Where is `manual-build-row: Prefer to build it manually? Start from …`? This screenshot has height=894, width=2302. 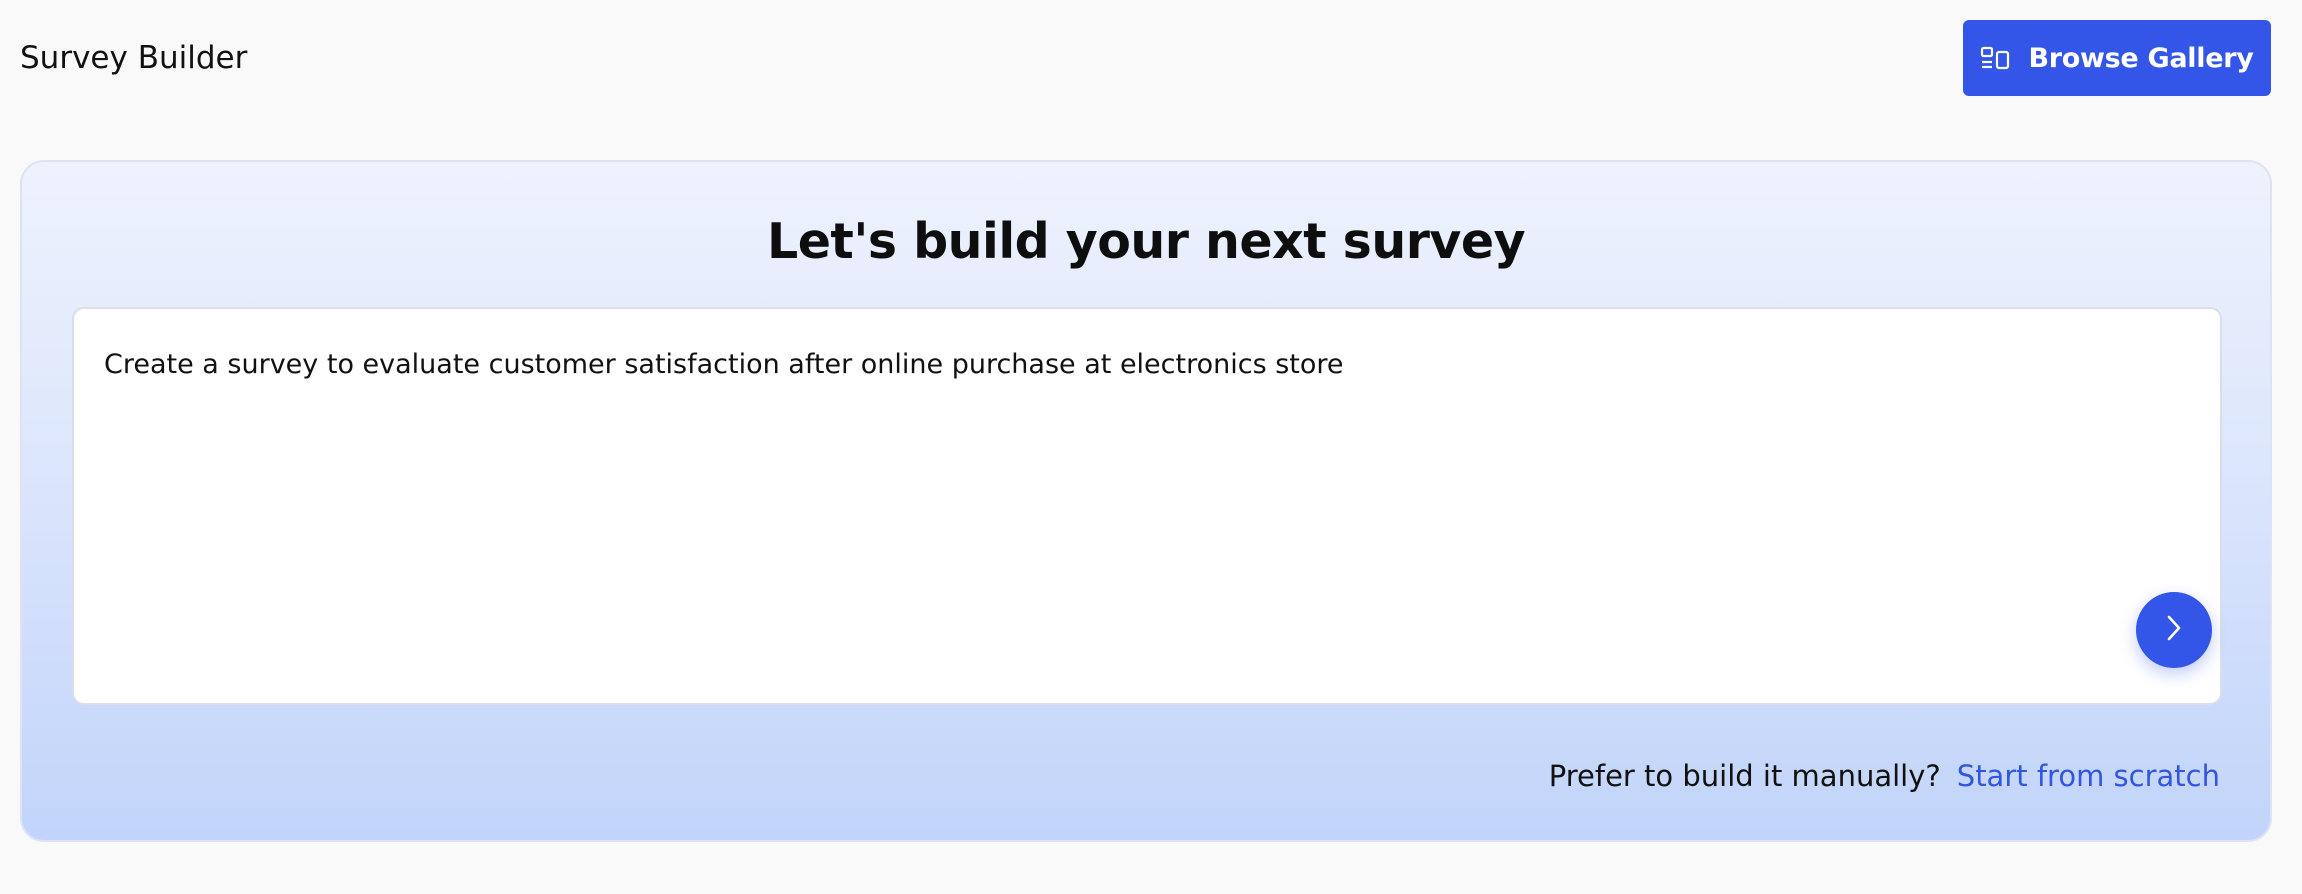 manual-build-row: Prefer to build it manually? Start from … is located at coordinates (1884, 776).